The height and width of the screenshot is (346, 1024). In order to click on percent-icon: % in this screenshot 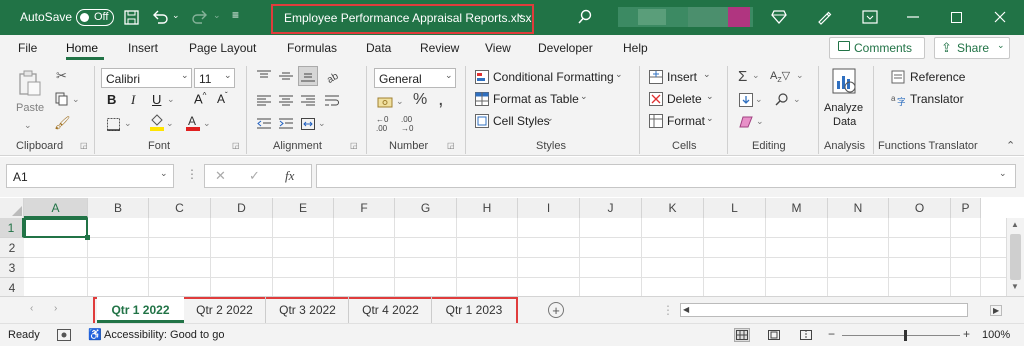, I will do `click(420, 100)`.